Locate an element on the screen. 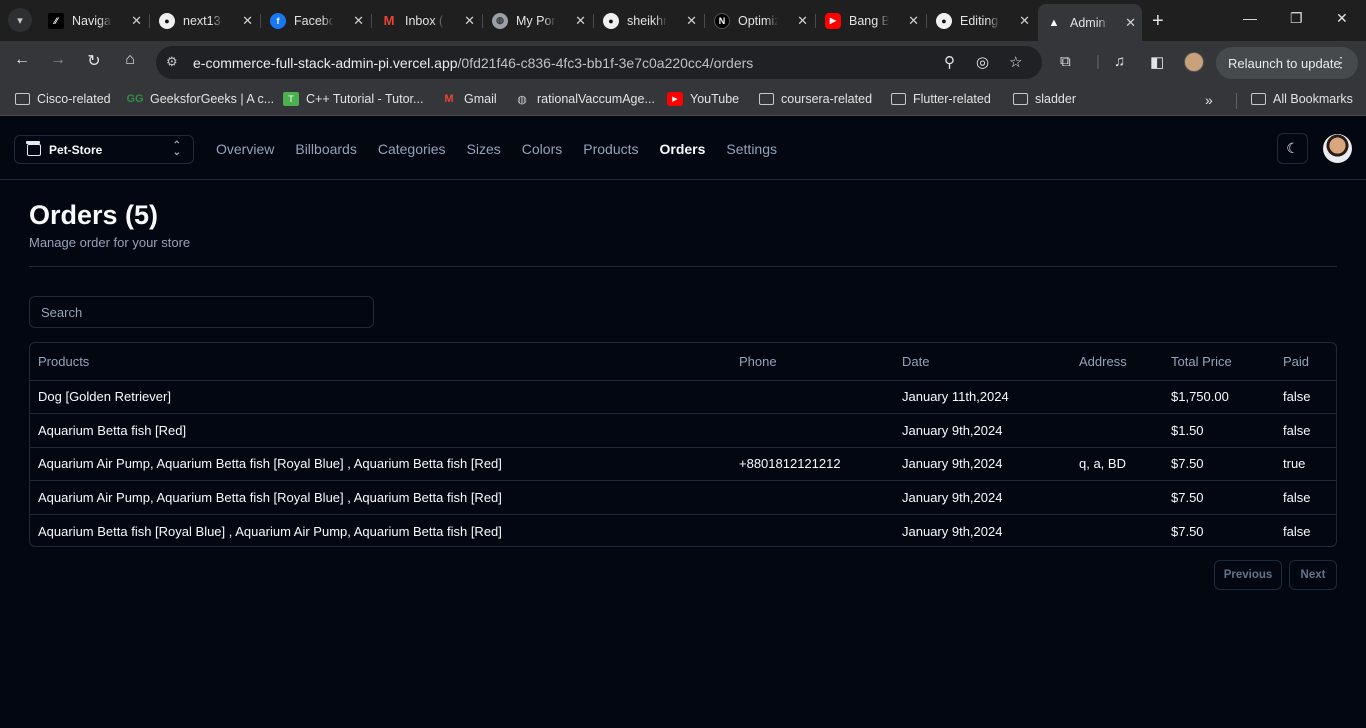 This screenshot has width=1366, height=728. nav-link-overview: Overview is located at coordinates (245, 149).